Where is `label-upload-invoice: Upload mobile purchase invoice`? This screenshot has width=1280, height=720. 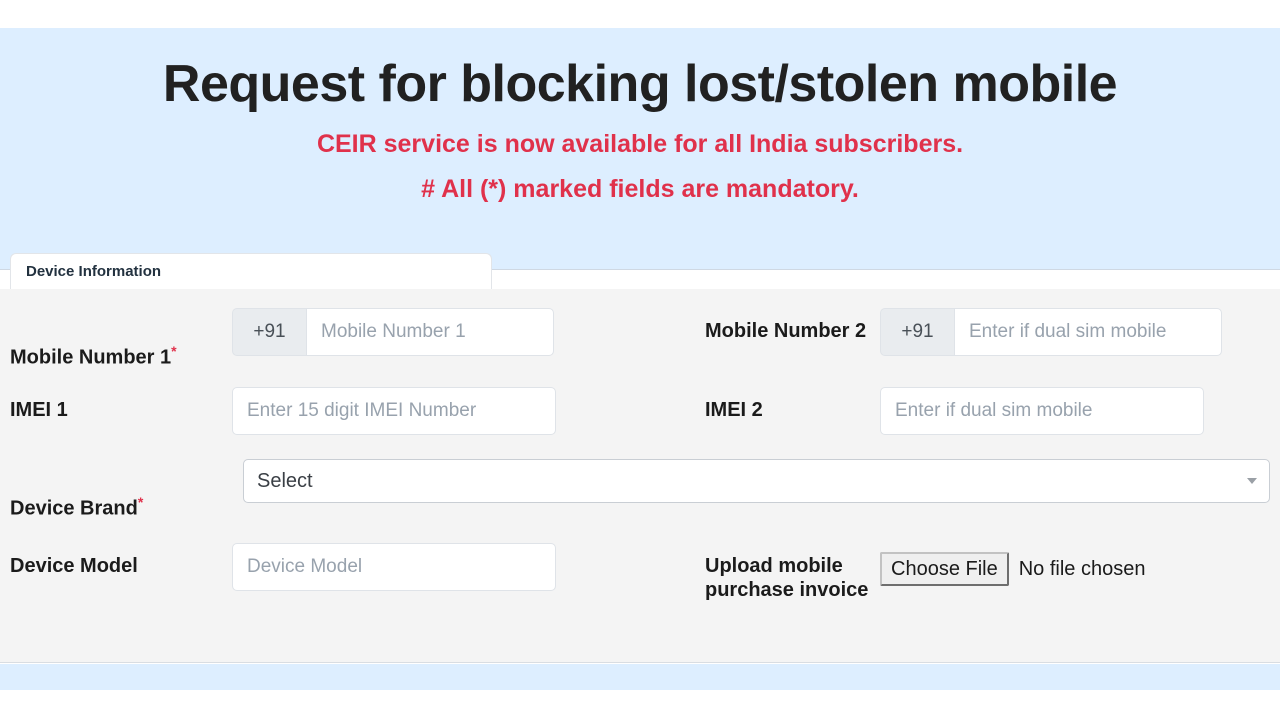 label-upload-invoice: Upload mobile purchase invoice is located at coordinates (787, 578).